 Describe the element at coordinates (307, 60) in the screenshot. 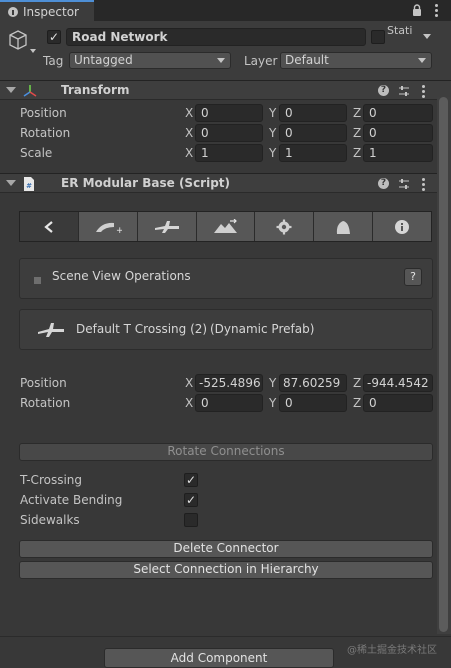

I see `layer-value: Default` at that location.